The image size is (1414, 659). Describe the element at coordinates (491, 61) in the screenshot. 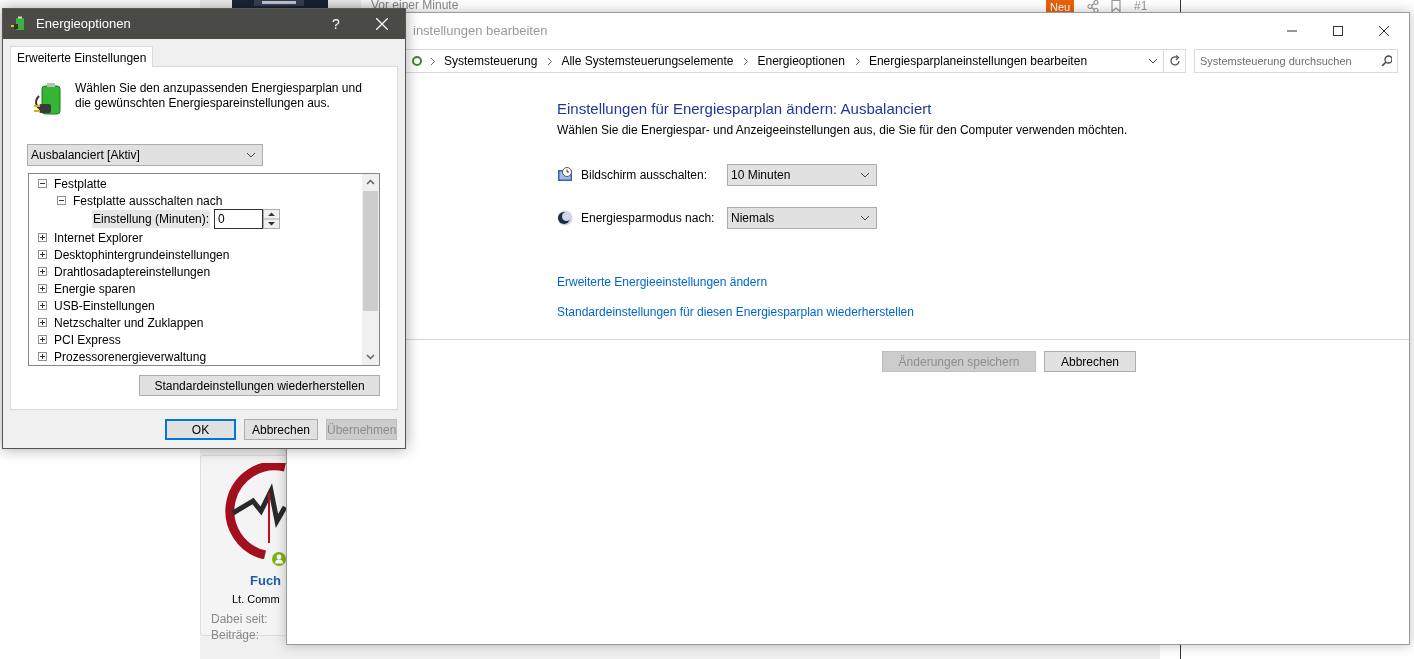

I see `breadcrumb-item: Systemsteuerung` at that location.